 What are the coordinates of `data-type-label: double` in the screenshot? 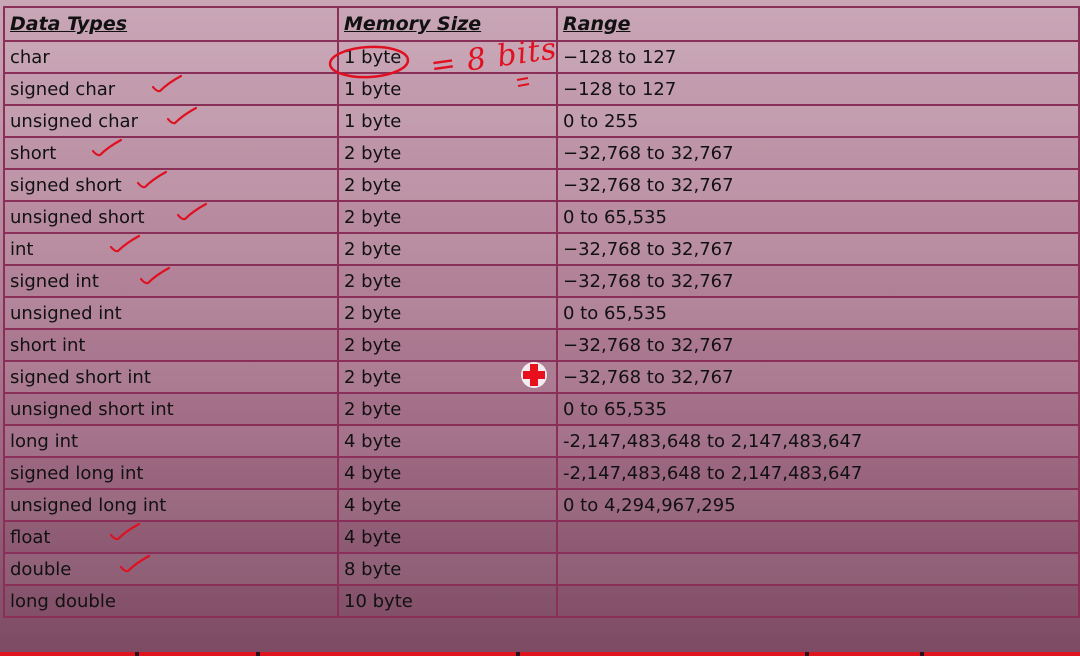 It's located at (41, 569).